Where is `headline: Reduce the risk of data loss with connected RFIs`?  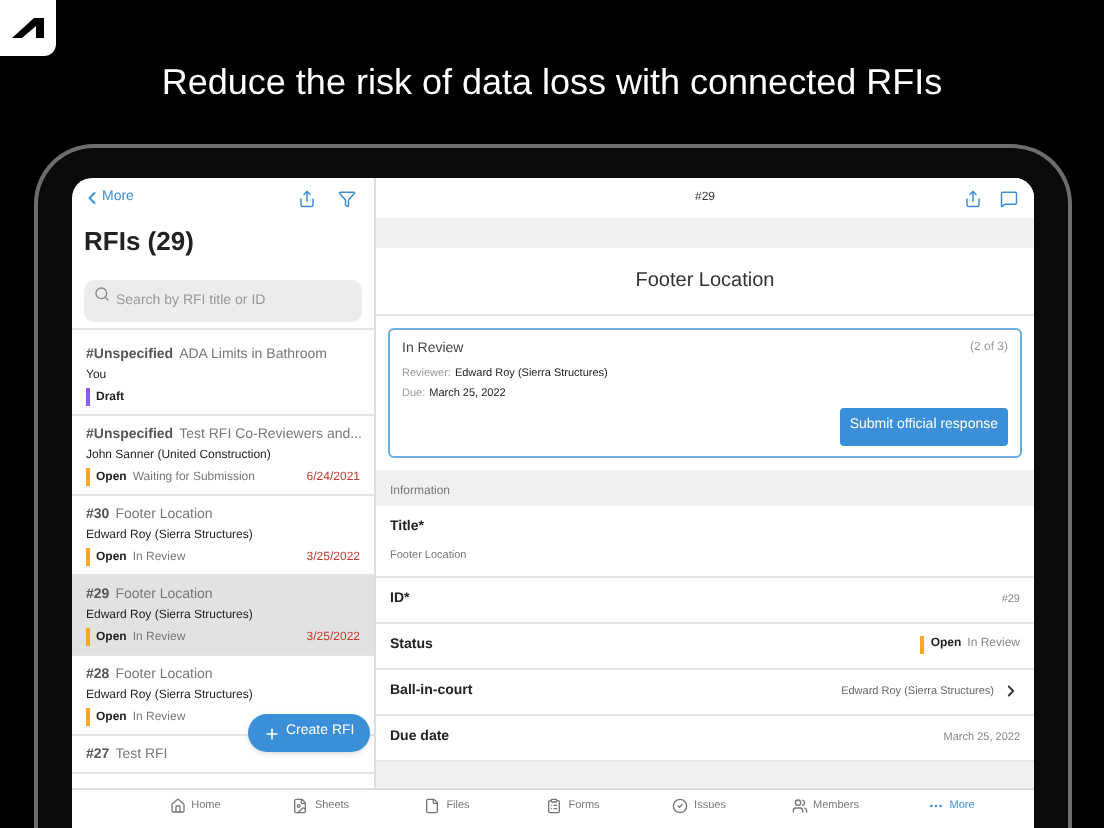
headline: Reduce the risk of data loss with connected RFIs is located at coordinates (552, 83).